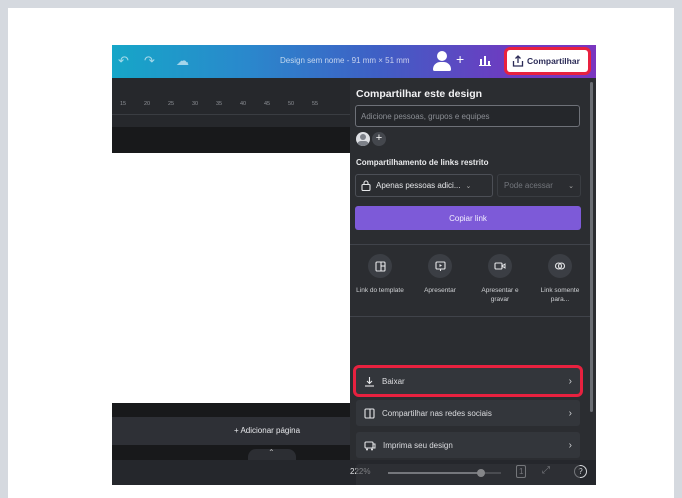  What do you see at coordinates (380, 266) in the screenshot?
I see `template-icon` at bounding box center [380, 266].